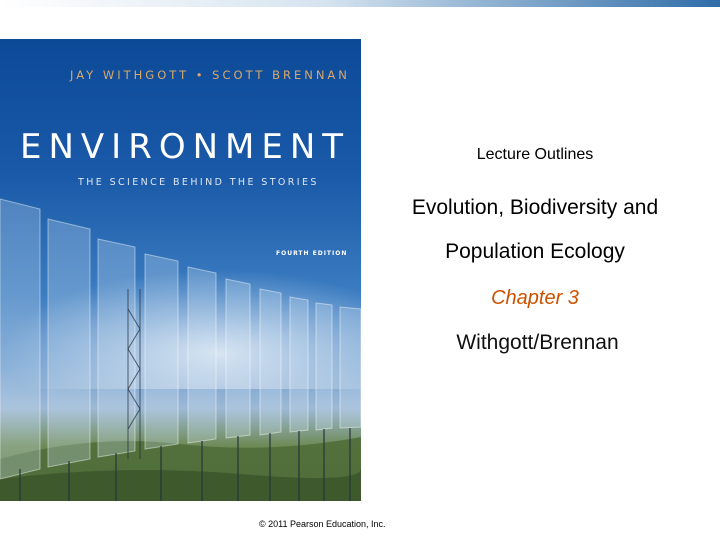 The height and width of the screenshot is (540, 720). Describe the element at coordinates (210, 75) in the screenshot. I see `cover-authors-text: JAY WITHGOTT • SCOTT BRENNAN` at that location.